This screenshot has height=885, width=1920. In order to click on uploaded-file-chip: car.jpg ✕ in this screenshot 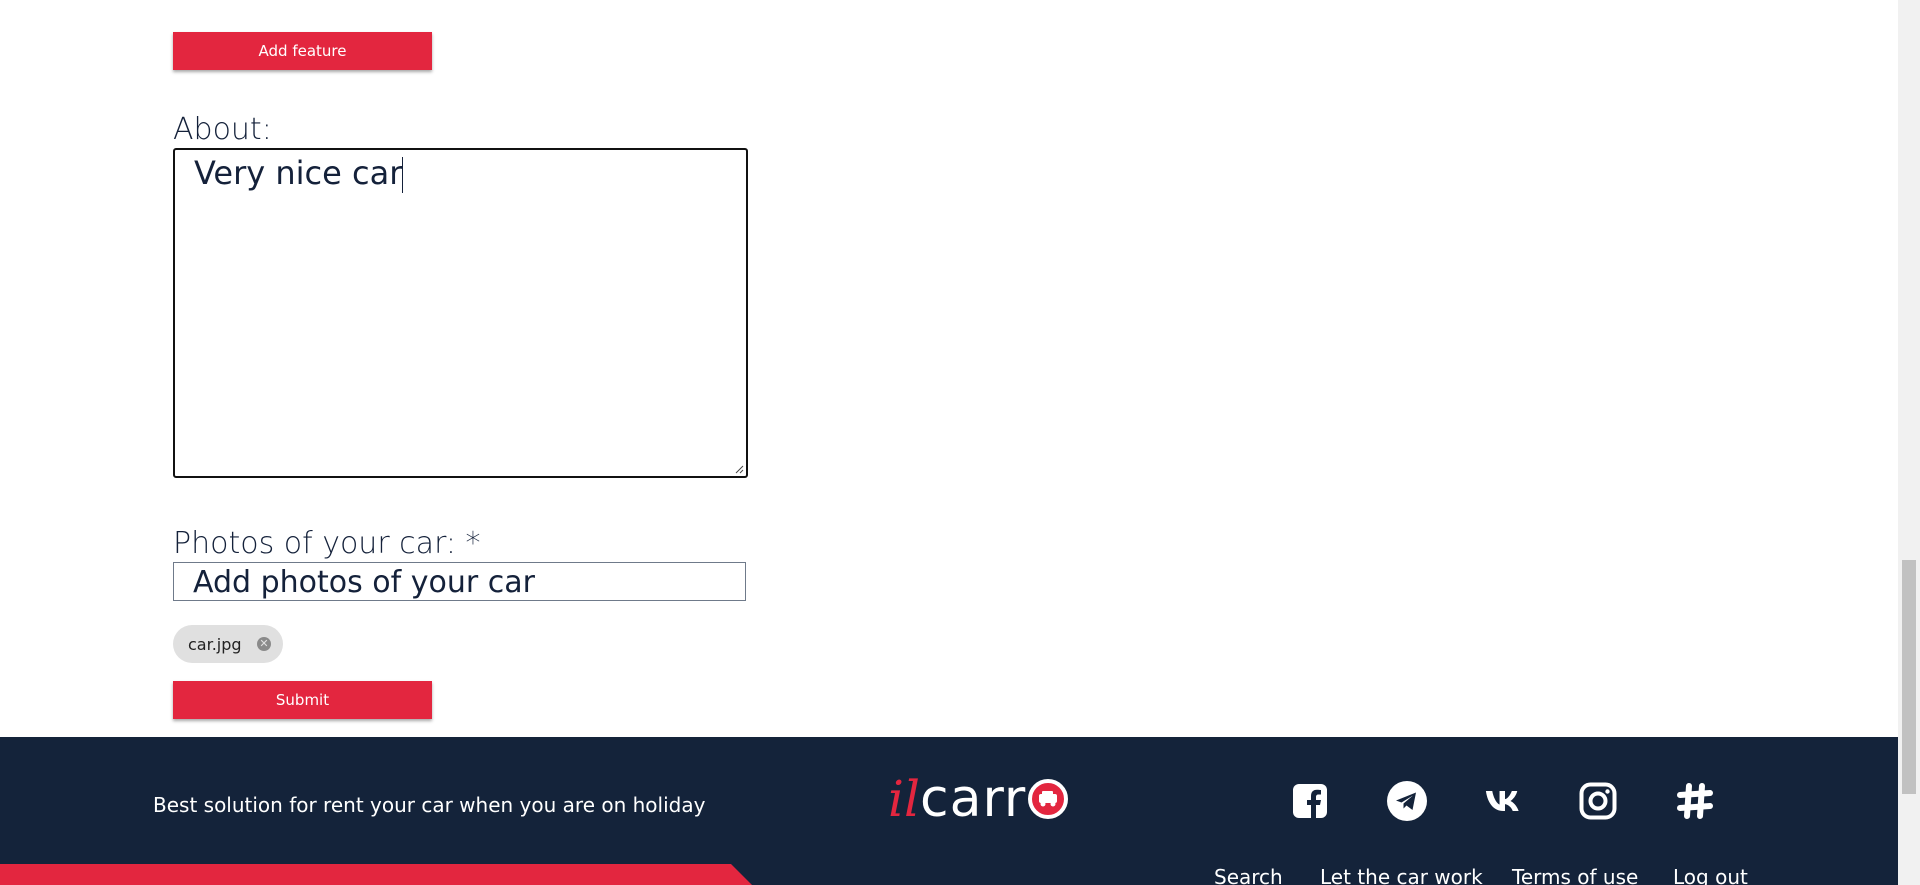, I will do `click(228, 644)`.